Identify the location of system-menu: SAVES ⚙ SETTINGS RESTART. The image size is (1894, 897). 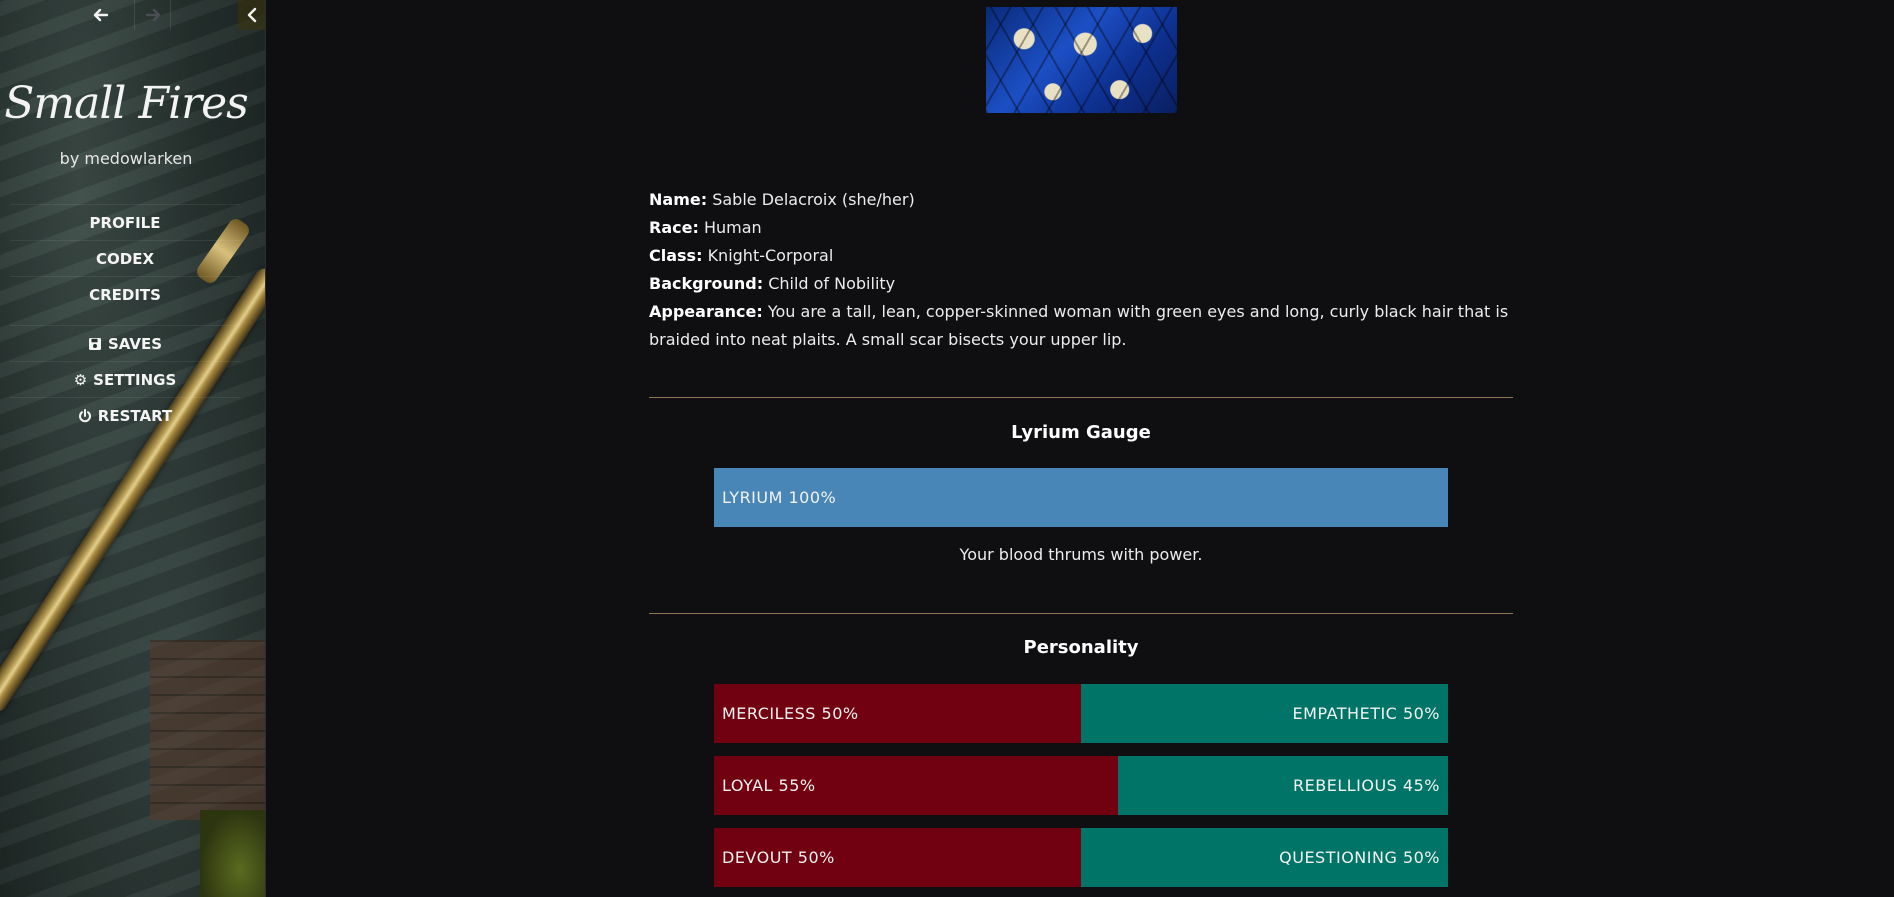
(125, 379).